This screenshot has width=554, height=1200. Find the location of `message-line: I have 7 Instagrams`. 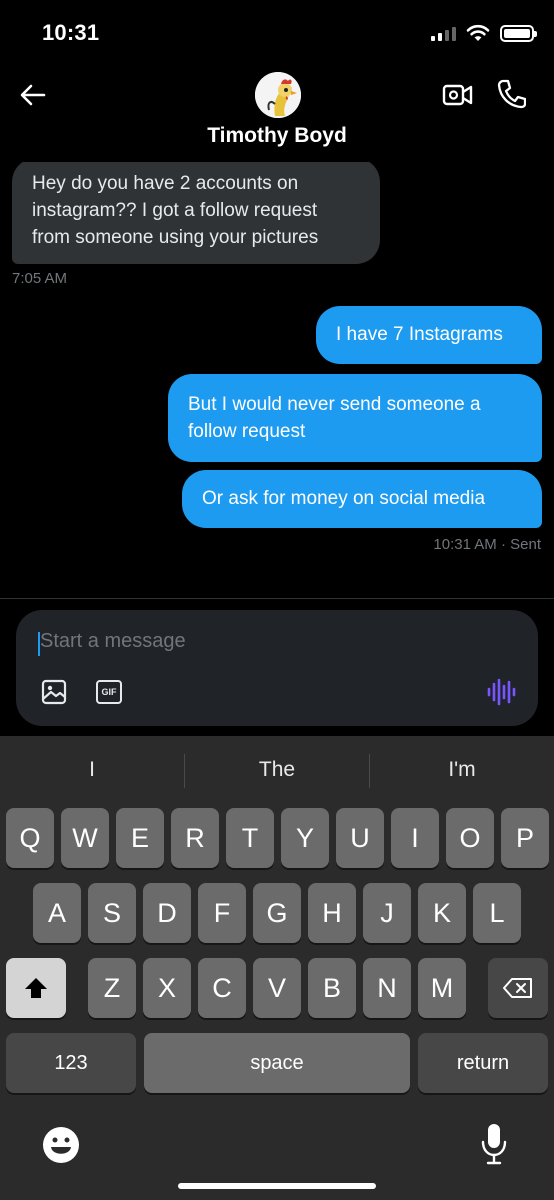

message-line: I have 7 Instagrams is located at coordinates (419, 334).